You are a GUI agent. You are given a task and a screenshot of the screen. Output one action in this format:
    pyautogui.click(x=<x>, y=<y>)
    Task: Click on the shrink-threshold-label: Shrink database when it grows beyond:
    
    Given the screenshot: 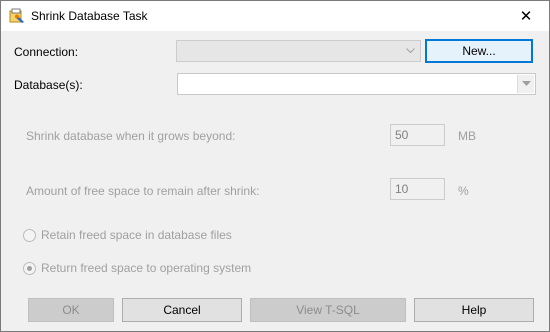 What is the action you would take?
    pyautogui.click(x=131, y=136)
    